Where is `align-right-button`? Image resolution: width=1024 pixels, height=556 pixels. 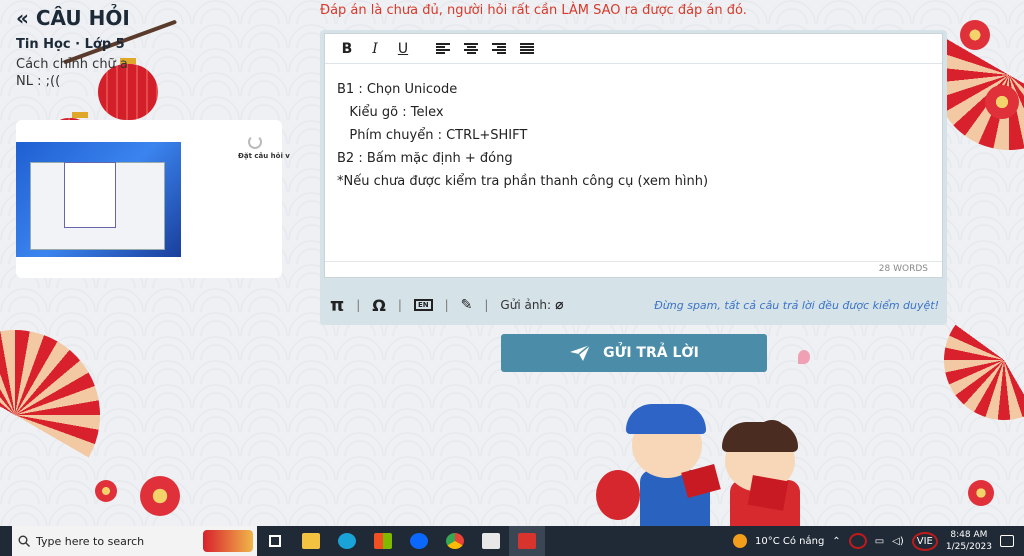 align-right-button is located at coordinates (499, 49).